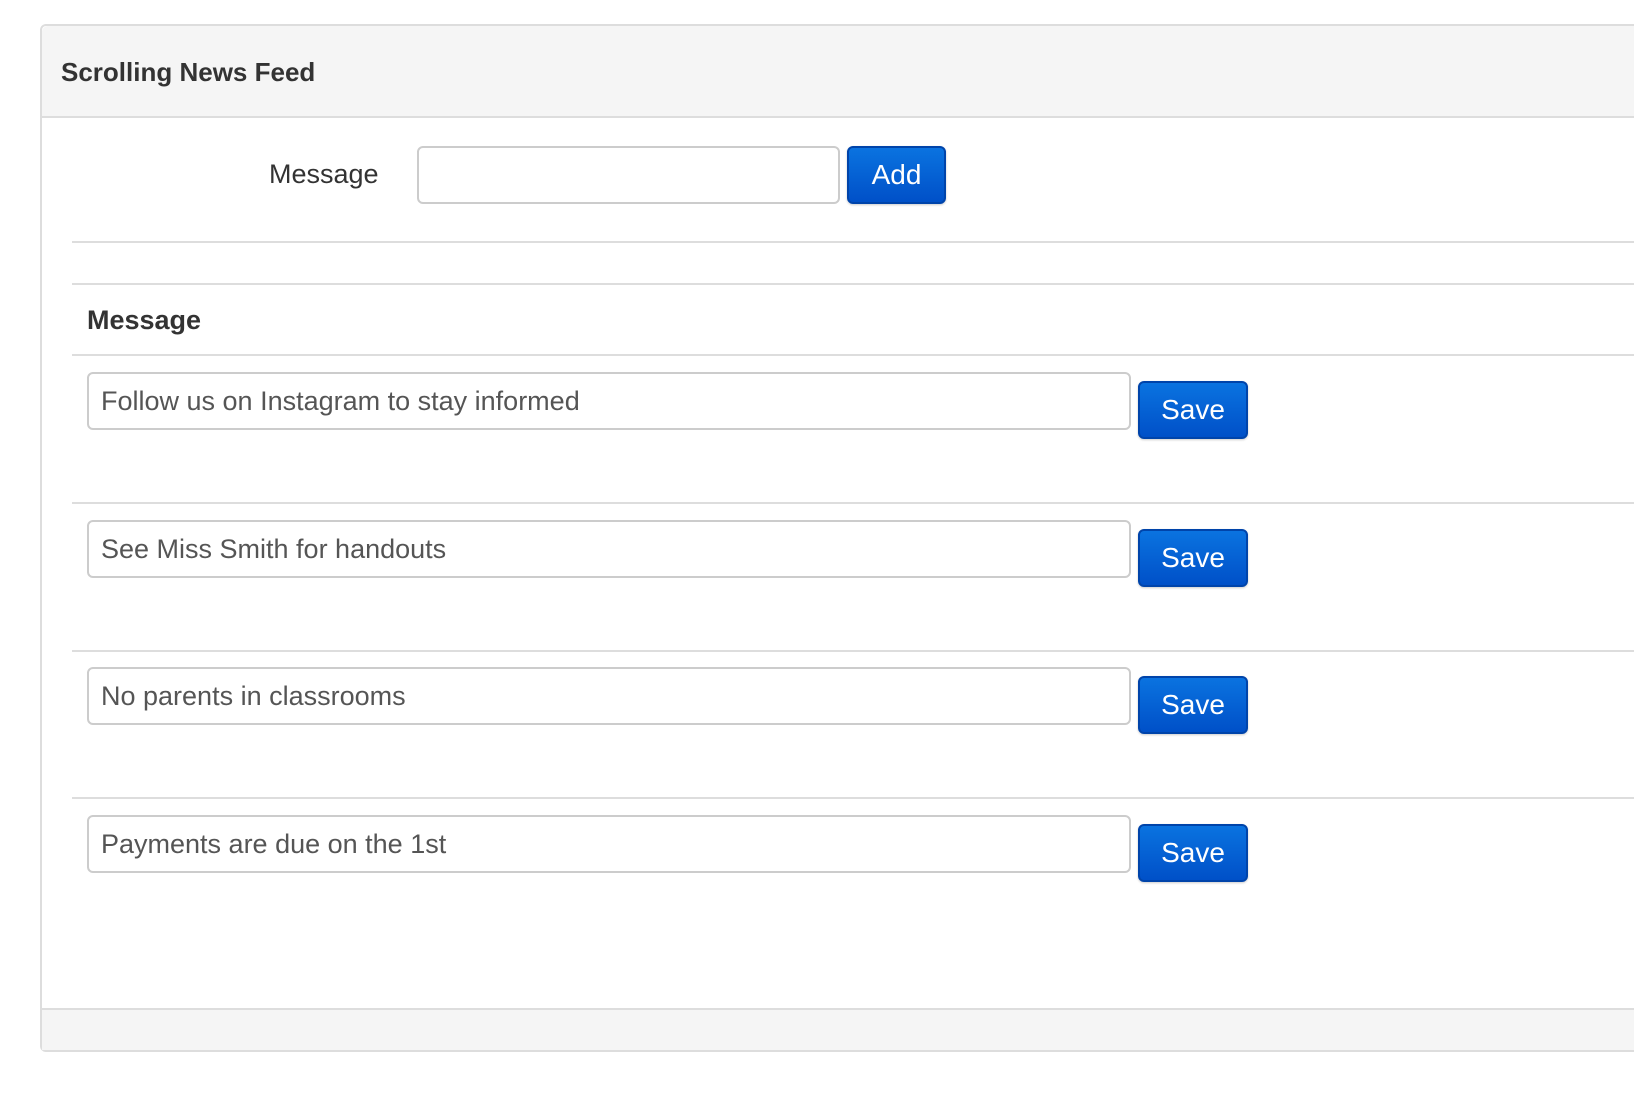 This screenshot has height=1106, width=1634. I want to click on divider, so click(853, 242).